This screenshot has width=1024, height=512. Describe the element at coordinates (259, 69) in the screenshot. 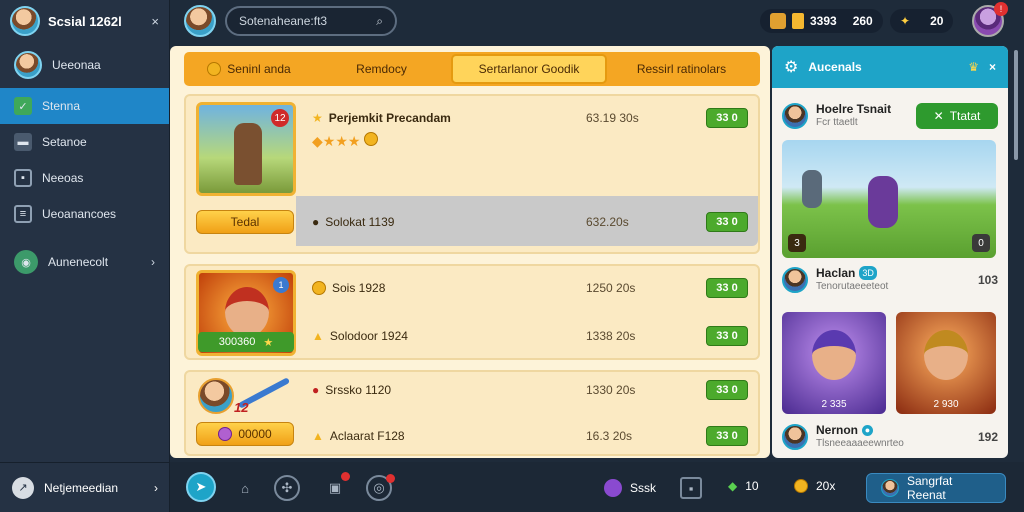

I see `tab-label: Seninl anda` at that location.